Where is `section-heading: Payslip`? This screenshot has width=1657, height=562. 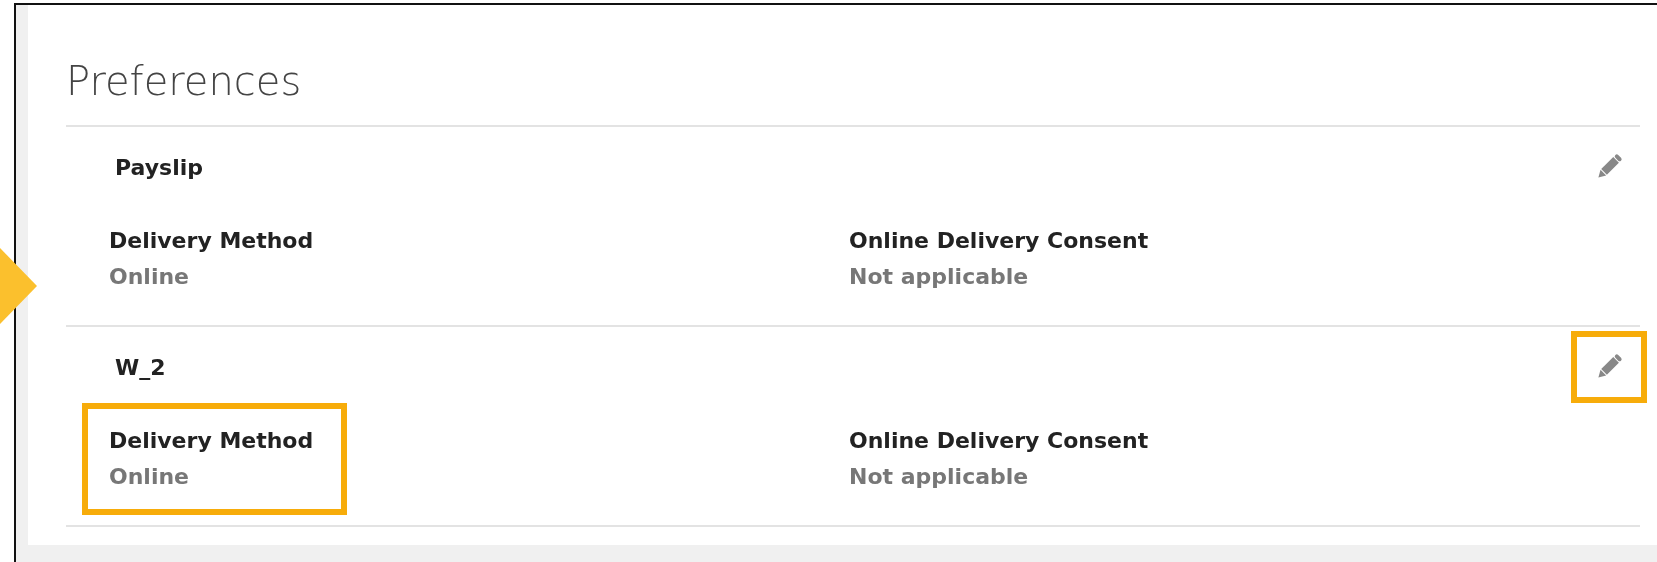 section-heading: Payslip is located at coordinates (159, 167).